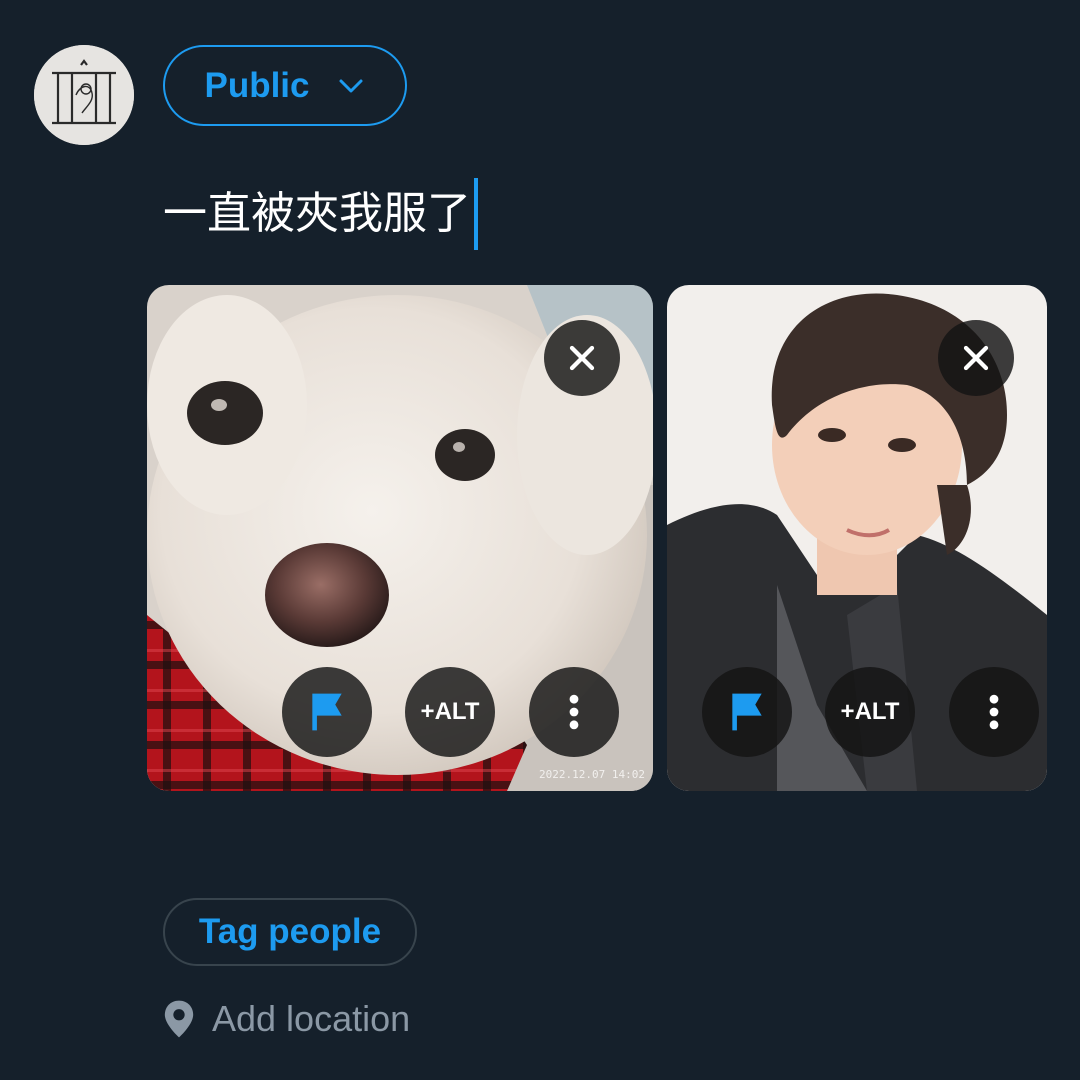 The height and width of the screenshot is (1080, 1080). What do you see at coordinates (351, 85) in the screenshot?
I see `chevron-down-icon` at bounding box center [351, 85].